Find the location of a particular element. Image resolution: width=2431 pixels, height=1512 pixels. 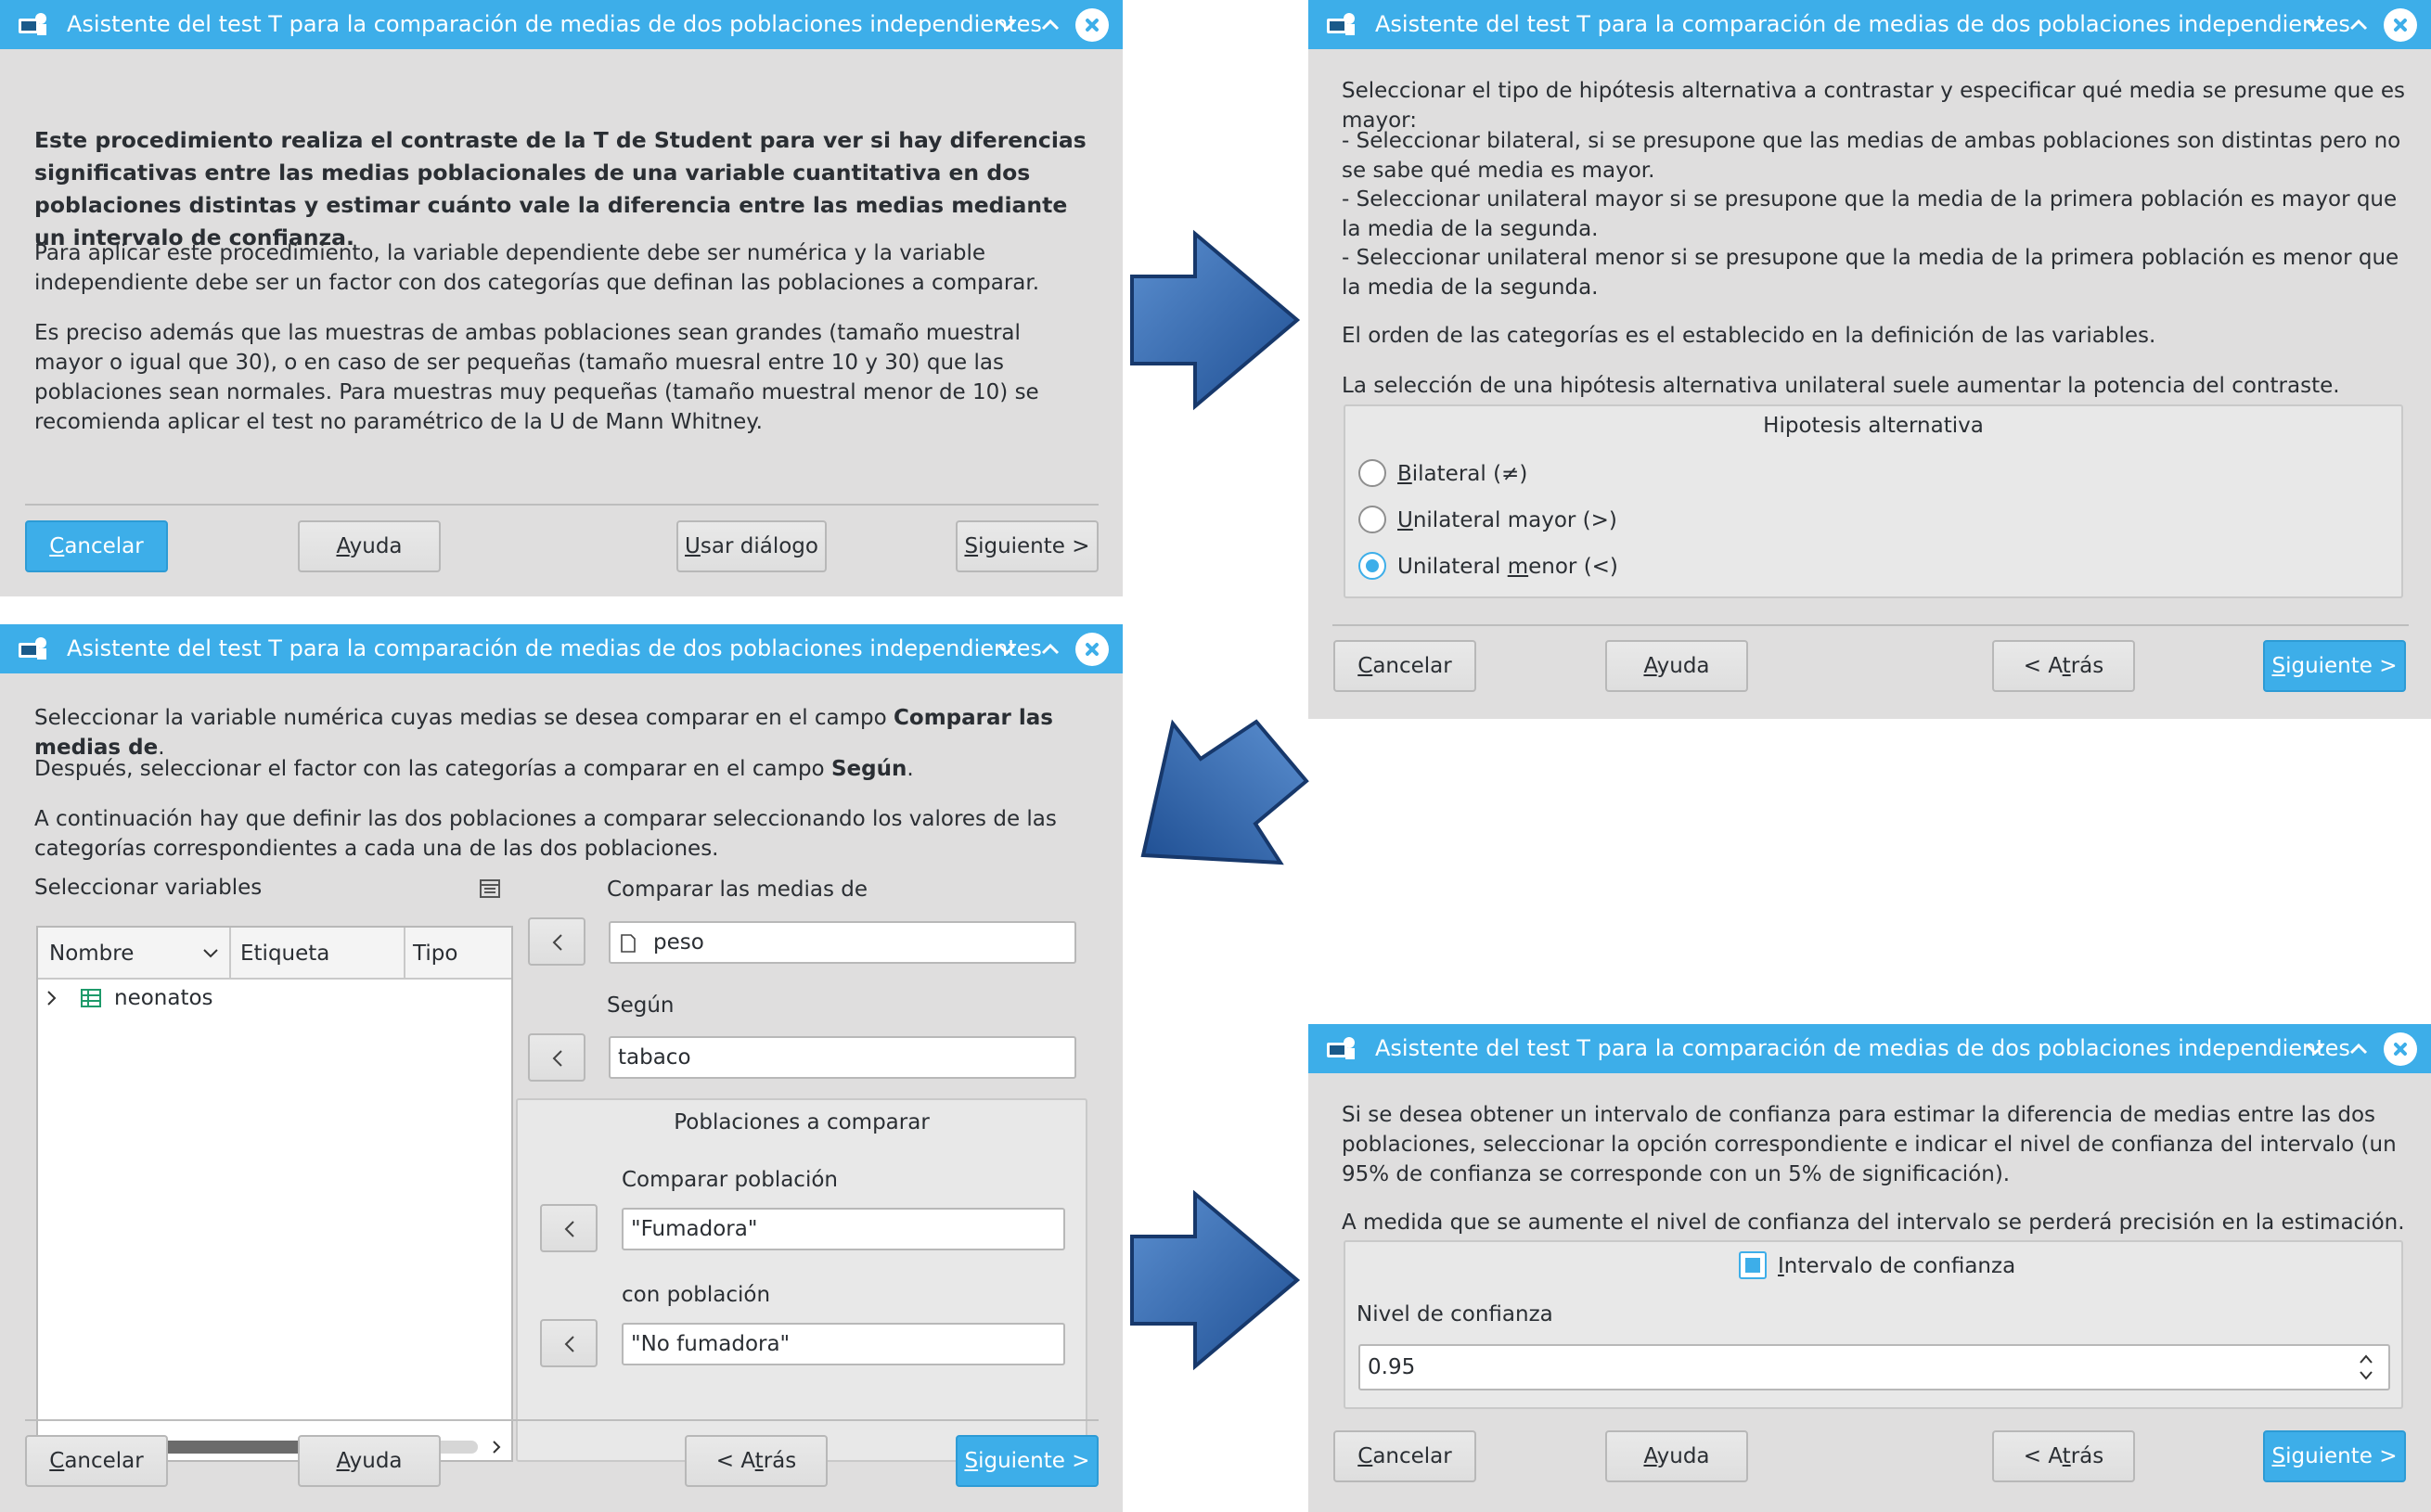

chevron-down-icon is located at coordinates (210, 954).